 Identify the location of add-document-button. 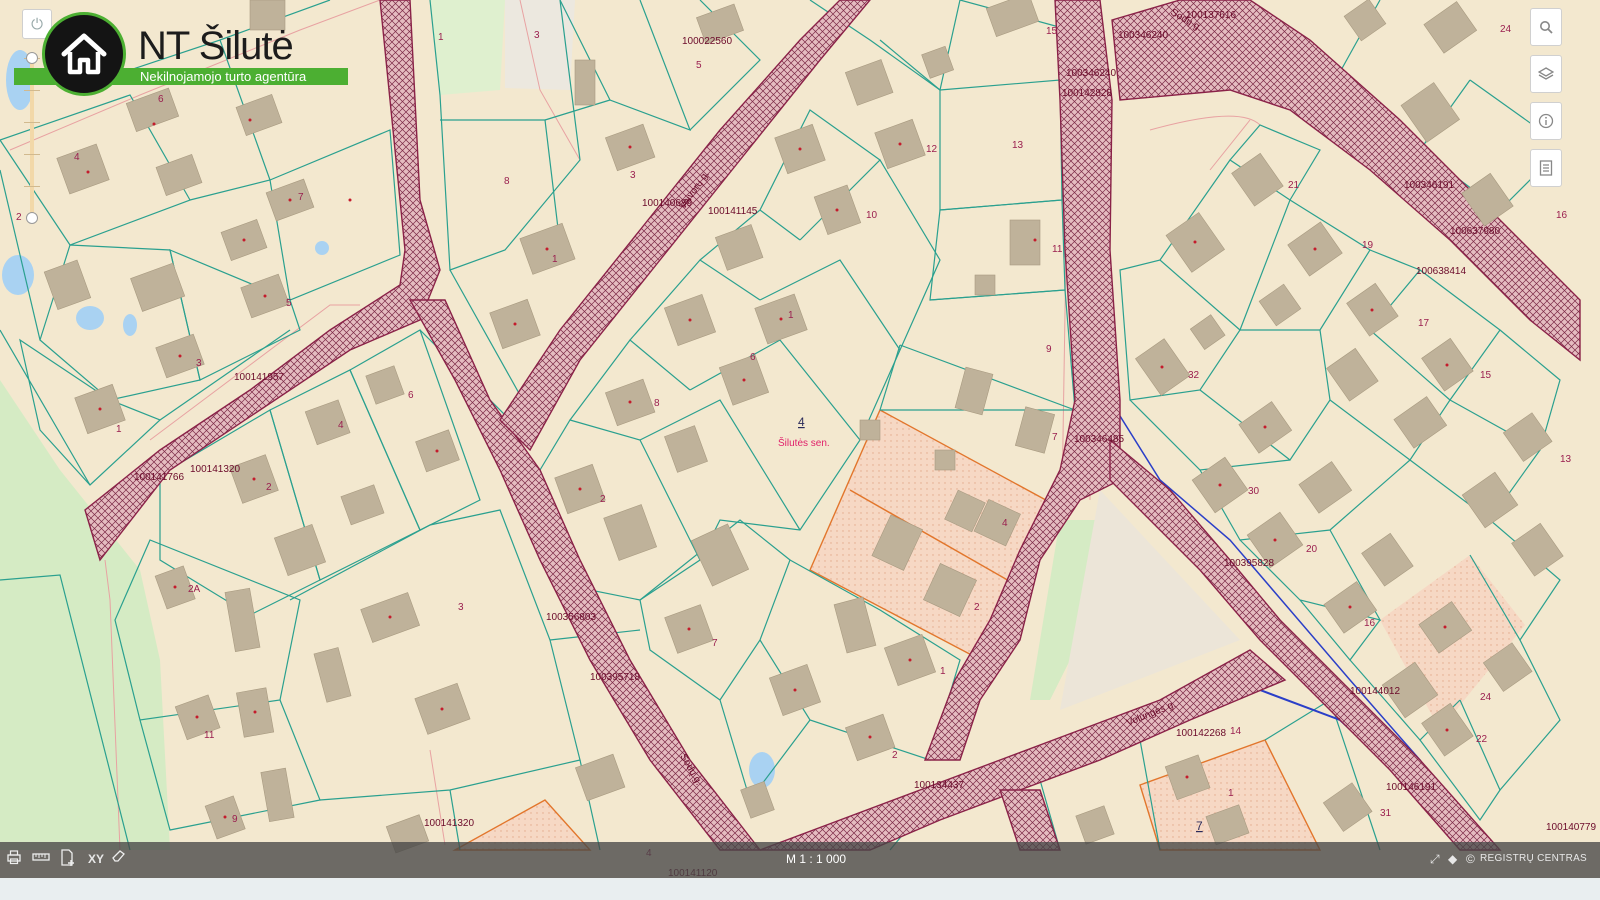
(68, 861).